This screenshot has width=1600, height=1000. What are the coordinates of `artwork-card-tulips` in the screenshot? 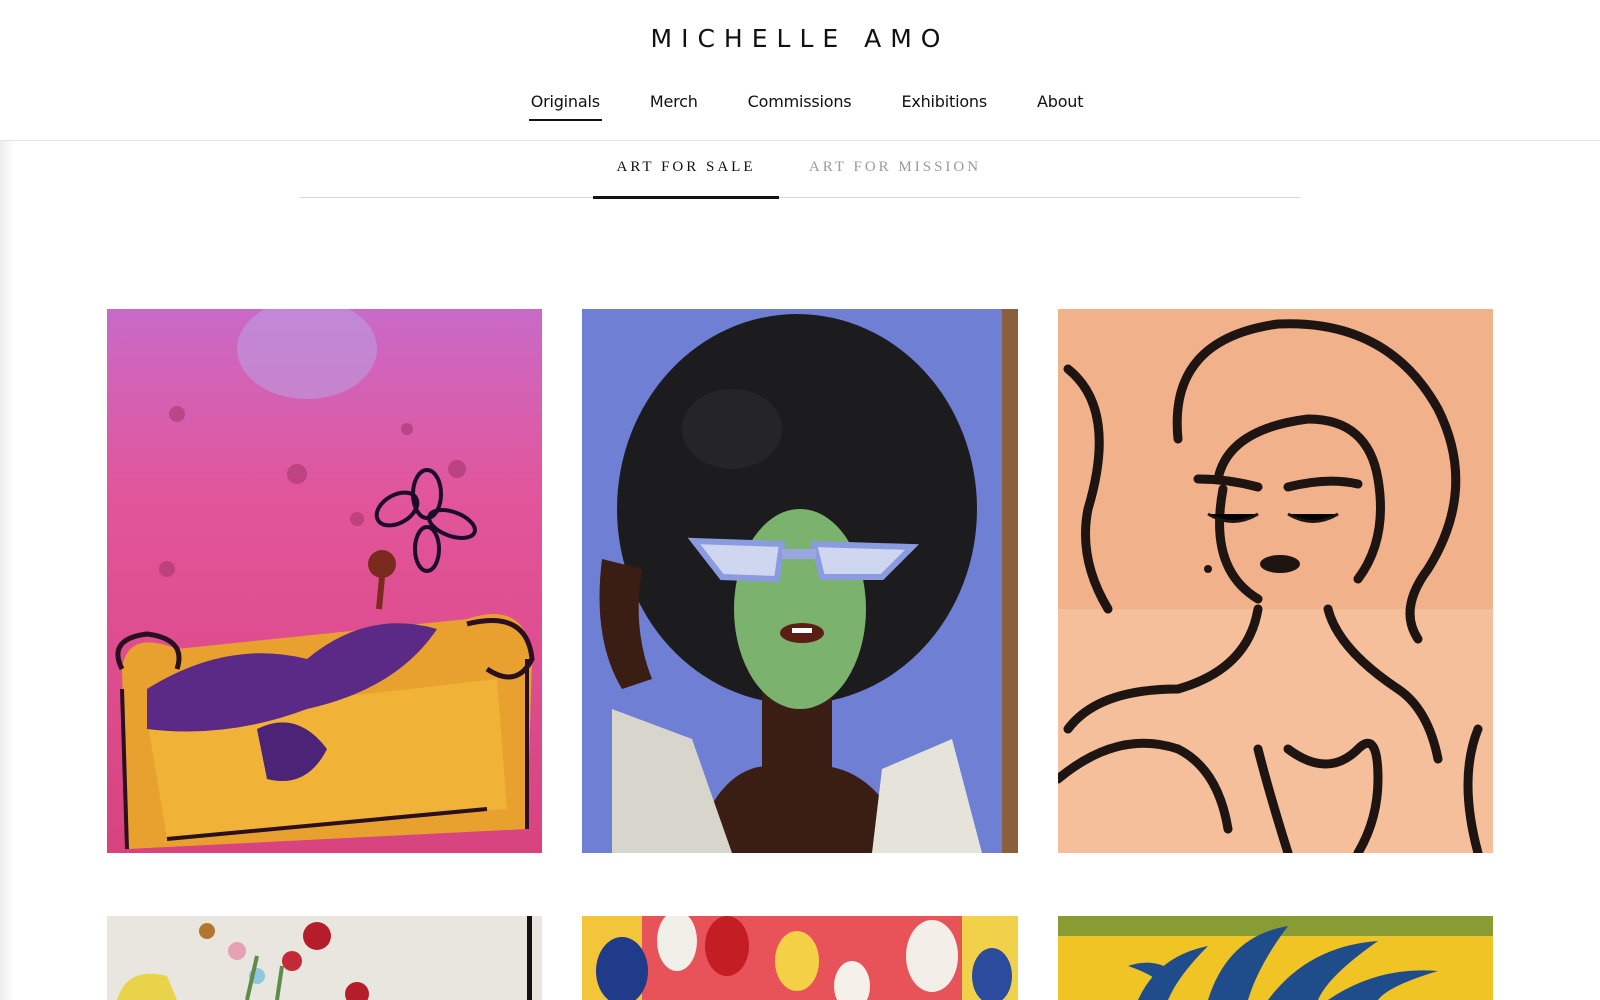 It's located at (800, 958).